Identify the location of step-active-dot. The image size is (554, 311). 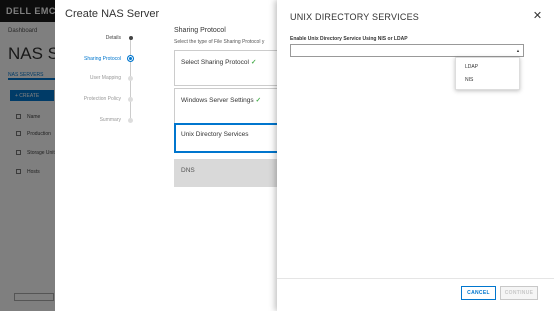
(130, 58).